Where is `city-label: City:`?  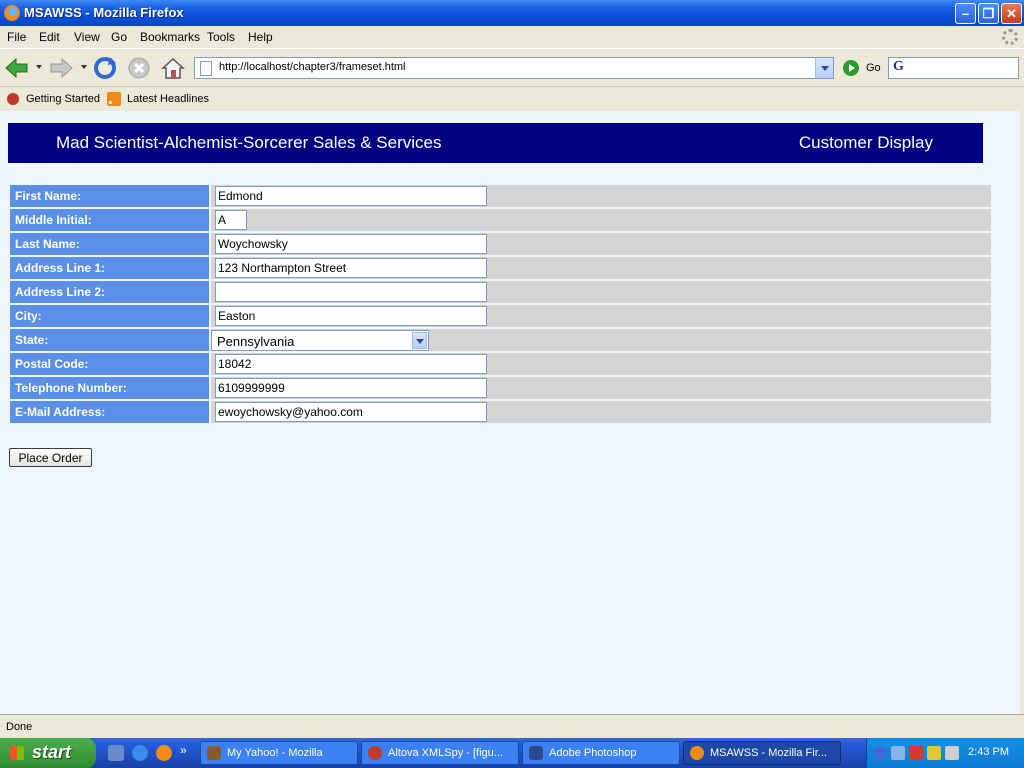
city-label: City: is located at coordinates (109, 316).